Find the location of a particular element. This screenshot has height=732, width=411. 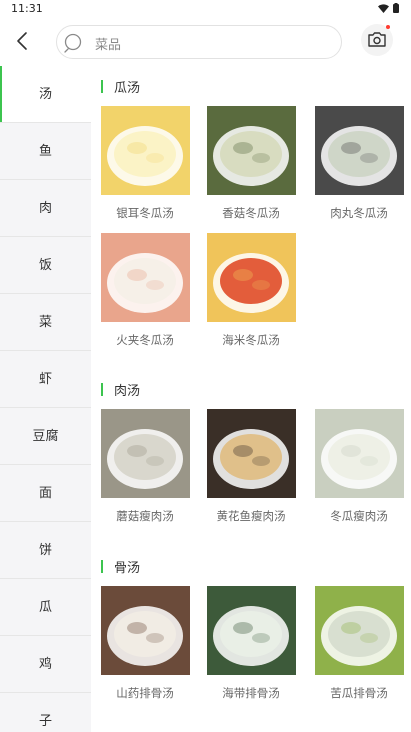

dish-card: 海米冬瓜汤 is located at coordinates (251, 290).